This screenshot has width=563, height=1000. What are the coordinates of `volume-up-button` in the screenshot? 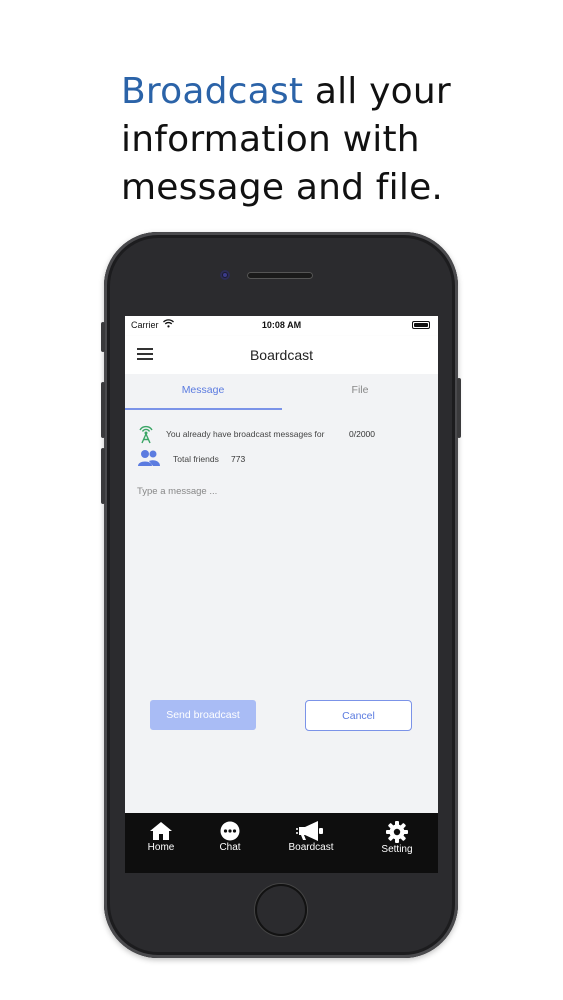 It's located at (103, 410).